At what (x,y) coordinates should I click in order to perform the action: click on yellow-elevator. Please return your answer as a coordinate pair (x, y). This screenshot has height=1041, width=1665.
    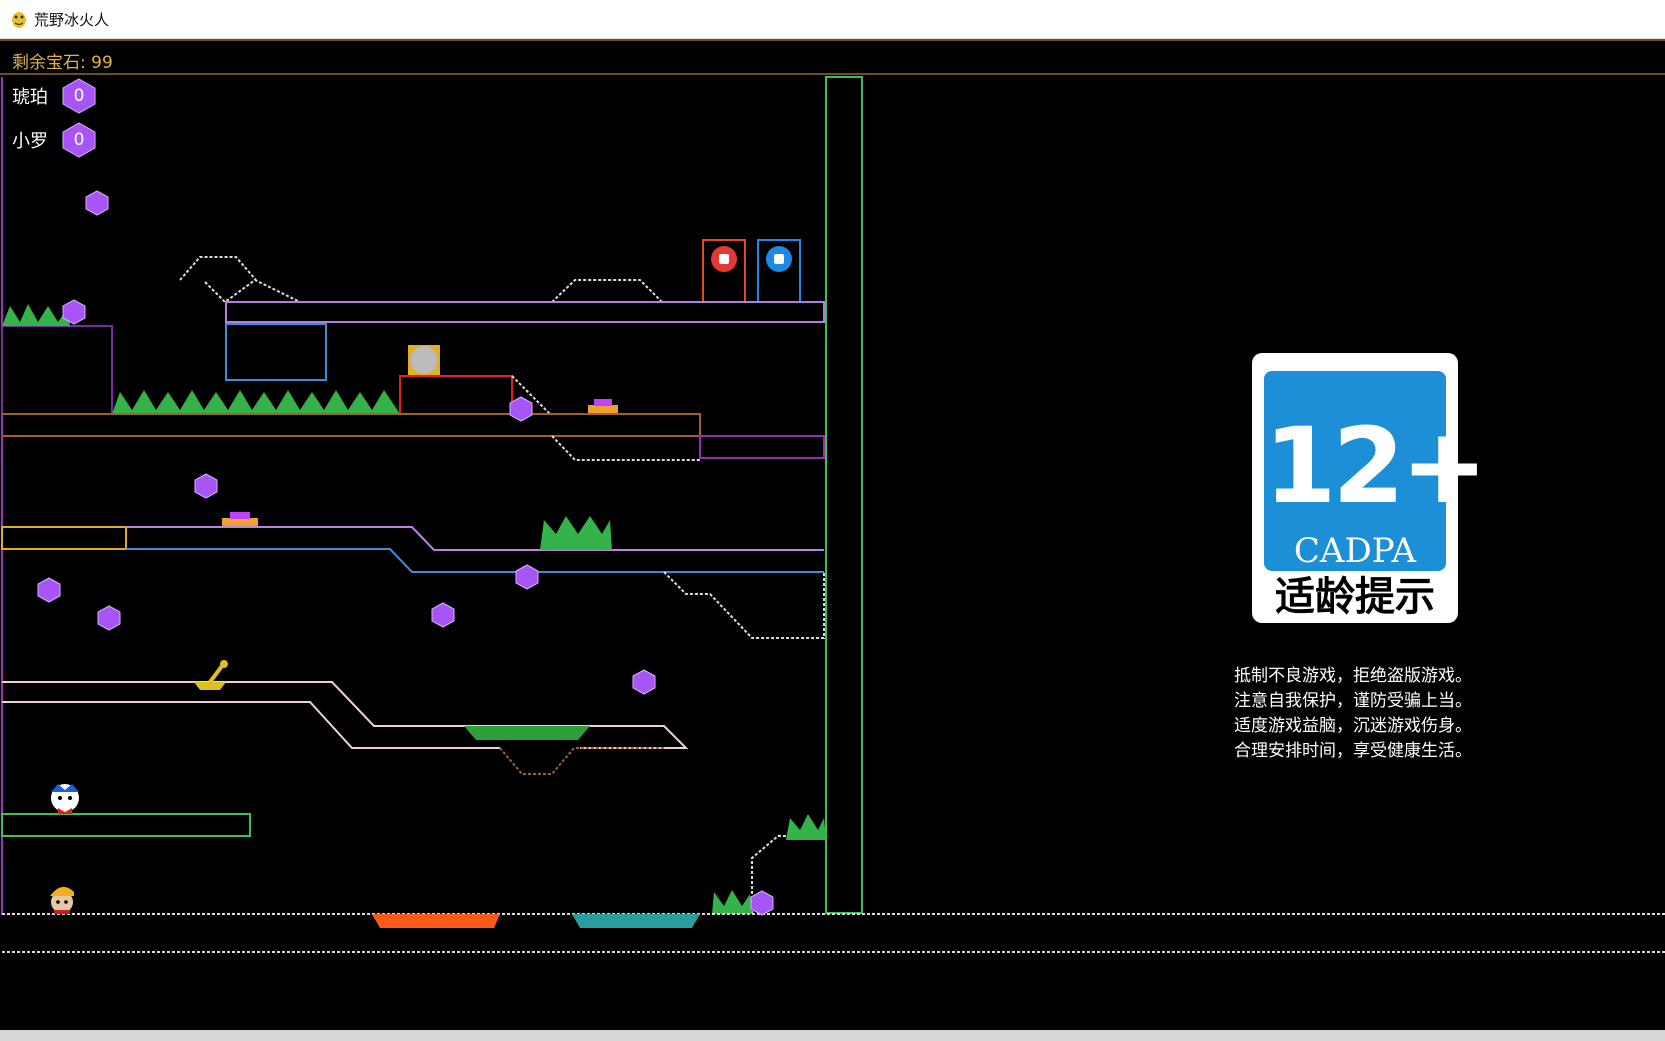
    Looking at the image, I should click on (64, 538).